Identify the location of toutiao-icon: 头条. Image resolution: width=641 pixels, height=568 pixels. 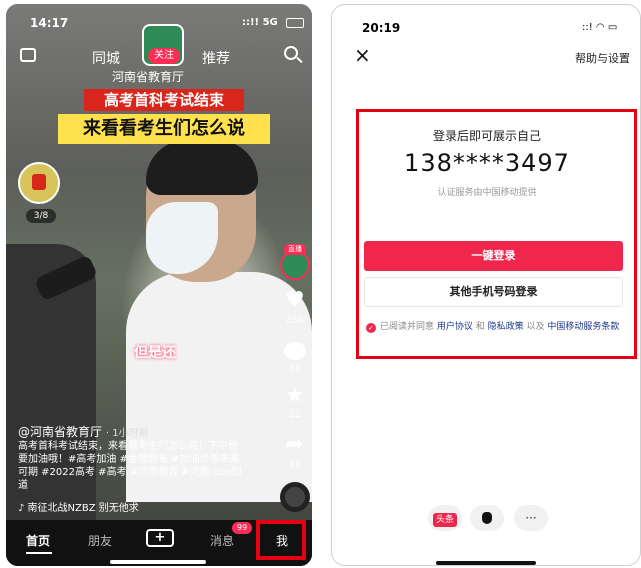
(444, 520).